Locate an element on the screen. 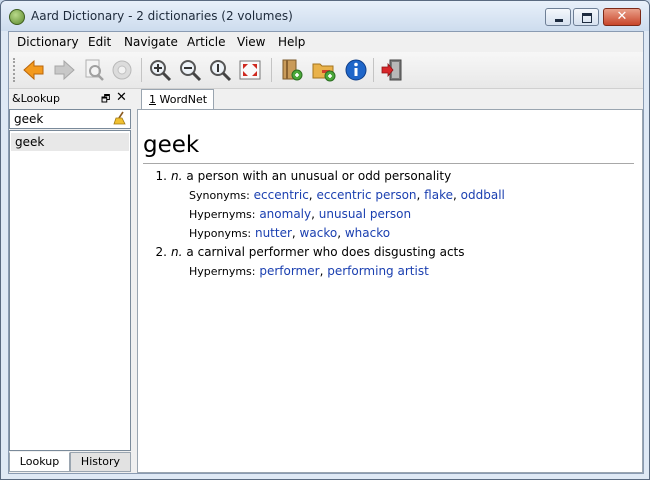 Image resolution: width=650 pixels, height=480 pixels. headword: geek is located at coordinates (171, 145).